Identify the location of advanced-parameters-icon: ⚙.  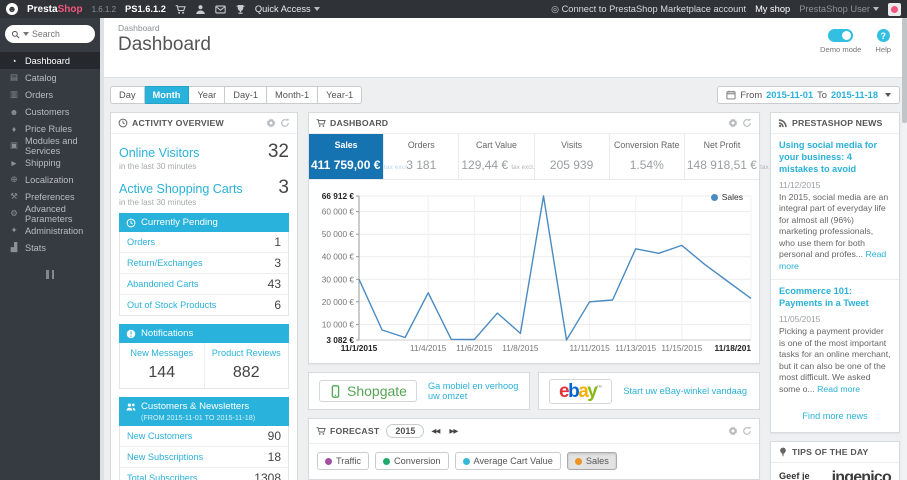
(14, 213).